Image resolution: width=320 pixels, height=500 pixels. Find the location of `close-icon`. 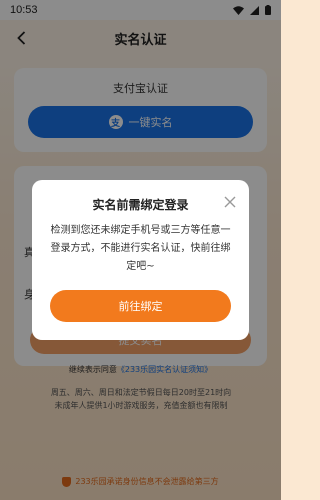

close-icon is located at coordinates (230, 202).